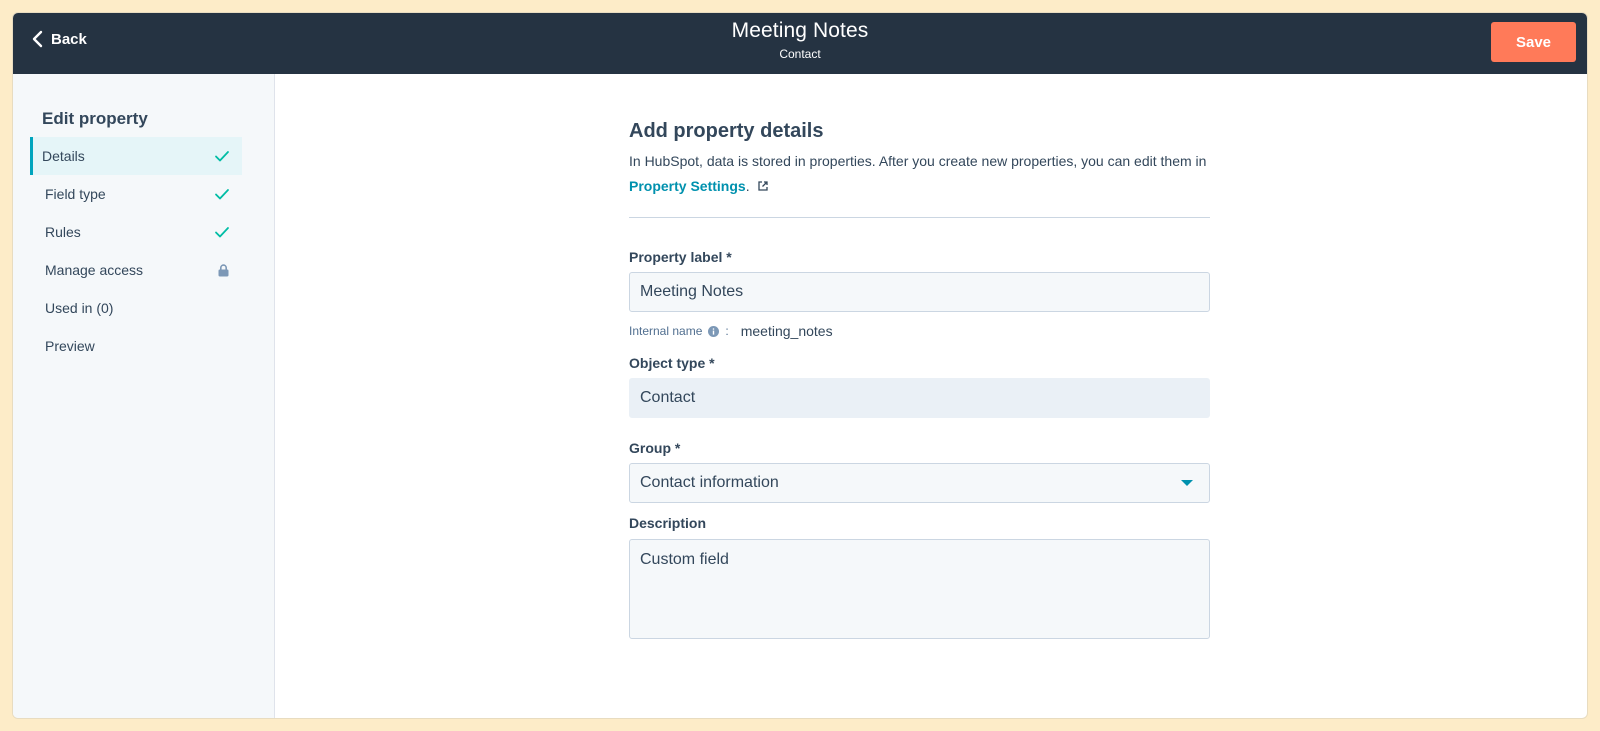 The image size is (1600, 731). What do you see at coordinates (136, 194) in the screenshot?
I see `sidebar-item-field-type: Field type` at bounding box center [136, 194].